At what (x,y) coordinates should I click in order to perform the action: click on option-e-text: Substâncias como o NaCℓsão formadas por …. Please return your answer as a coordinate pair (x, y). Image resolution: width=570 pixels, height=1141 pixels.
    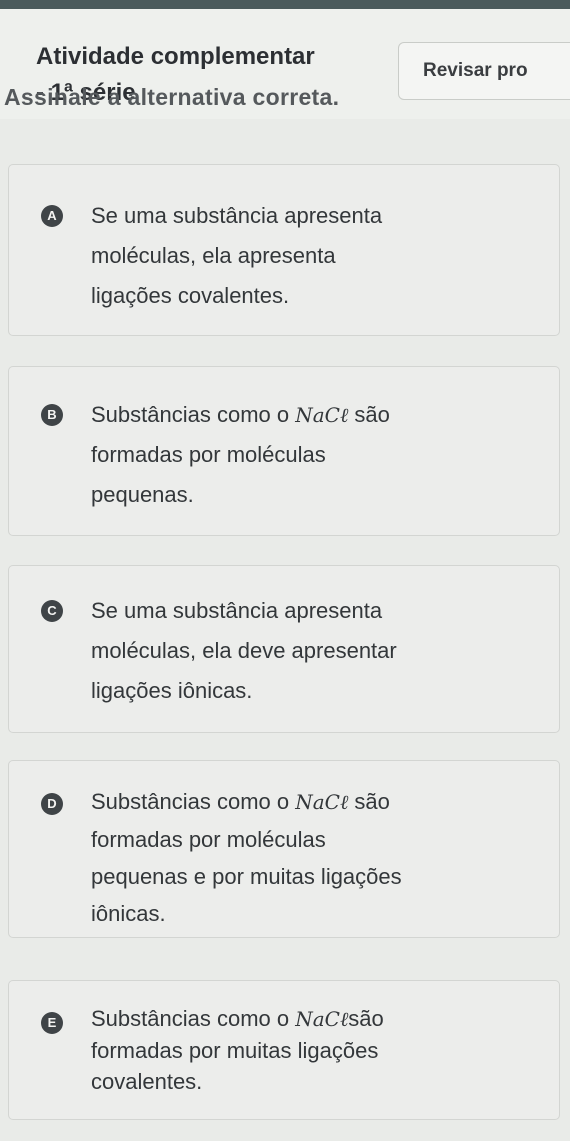
    Looking at the image, I should click on (311, 1050).